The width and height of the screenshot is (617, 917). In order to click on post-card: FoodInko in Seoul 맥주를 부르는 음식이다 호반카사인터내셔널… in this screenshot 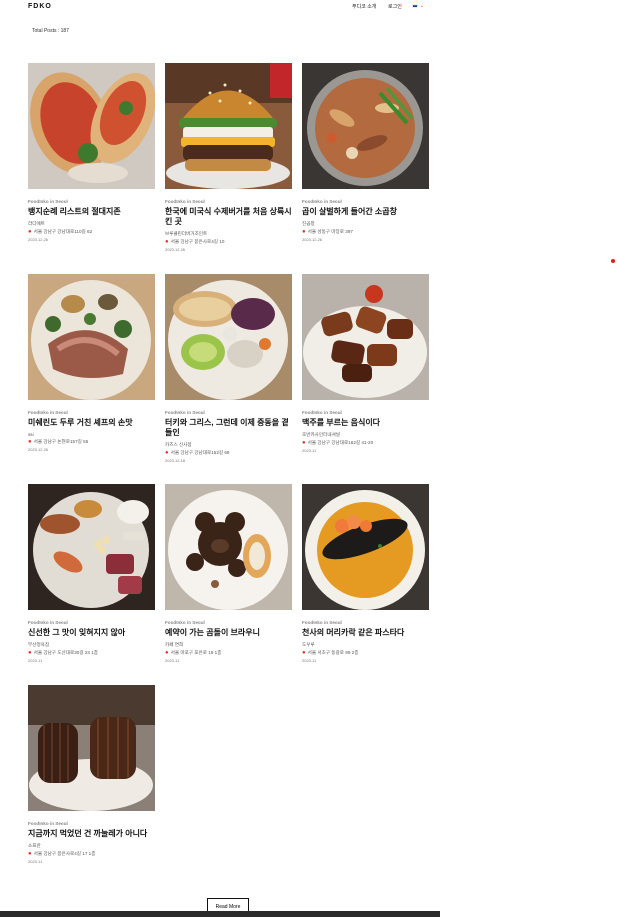, I will do `click(366, 363)`.